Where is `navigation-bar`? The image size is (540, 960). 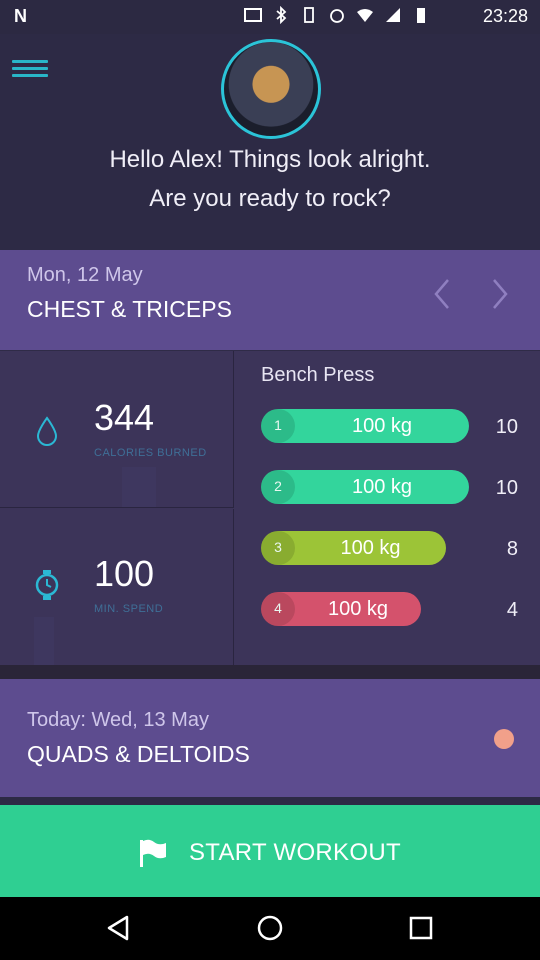 navigation-bar is located at coordinates (270, 928).